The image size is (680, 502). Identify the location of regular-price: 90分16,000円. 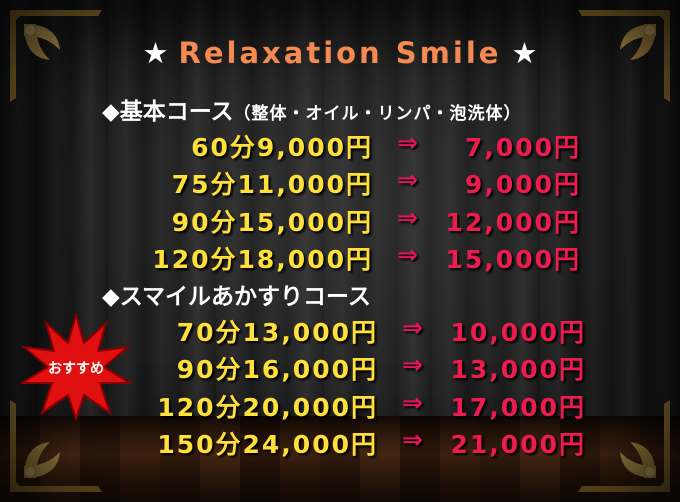
(277, 369).